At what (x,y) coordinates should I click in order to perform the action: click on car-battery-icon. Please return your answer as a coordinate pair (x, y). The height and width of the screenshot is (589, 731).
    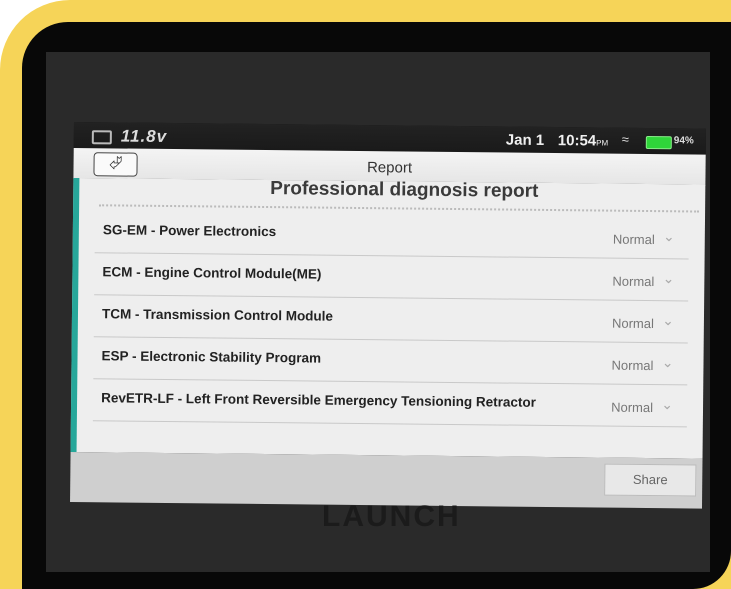
    Looking at the image, I should click on (101, 137).